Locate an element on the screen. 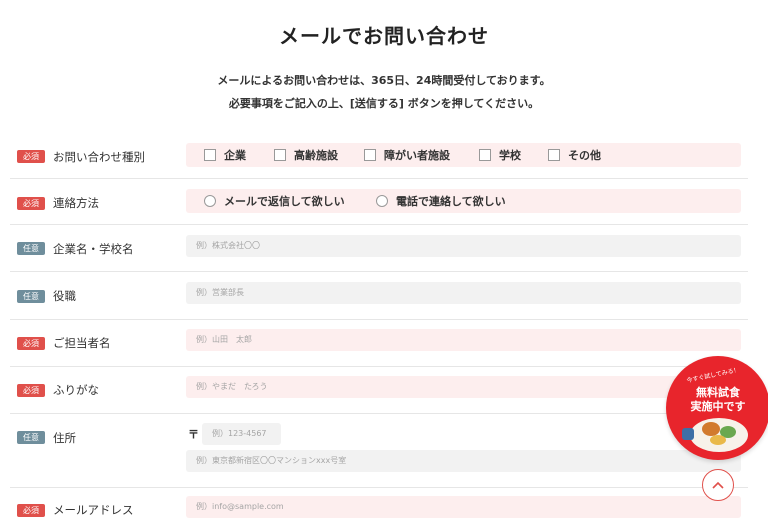 Image resolution: width=768 pixels, height=527 pixels. option-label: その他 is located at coordinates (584, 155).